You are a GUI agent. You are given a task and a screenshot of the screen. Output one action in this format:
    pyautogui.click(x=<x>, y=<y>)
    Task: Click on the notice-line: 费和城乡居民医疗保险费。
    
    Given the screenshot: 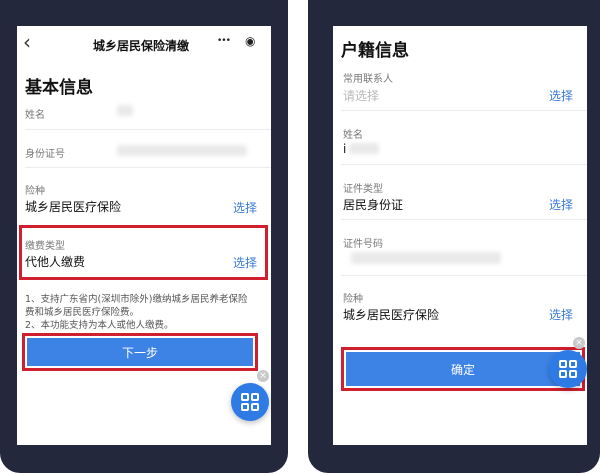 What is the action you would take?
    pyautogui.click(x=82, y=312)
    